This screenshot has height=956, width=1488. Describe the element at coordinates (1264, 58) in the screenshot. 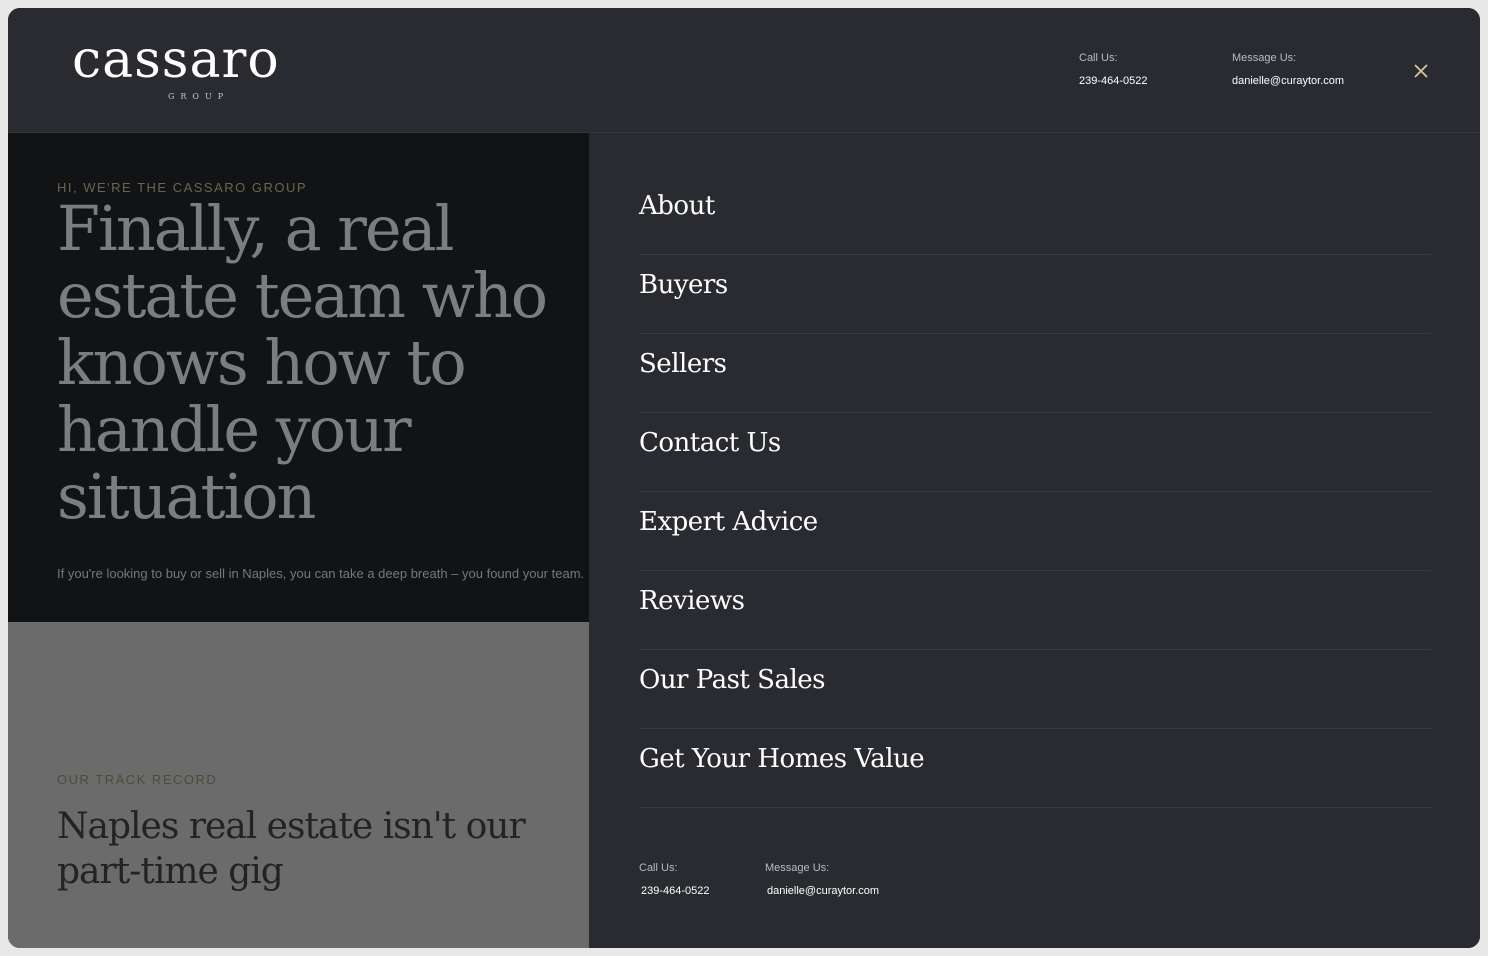

I see `header-message-label: Message Us:` at that location.